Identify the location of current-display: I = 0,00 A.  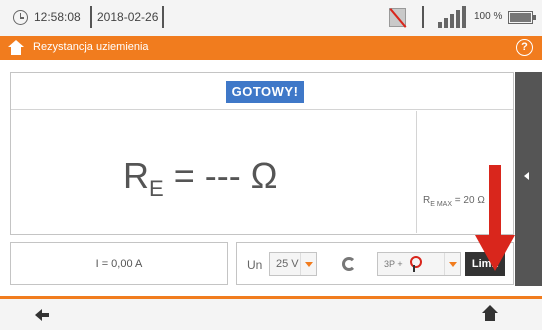
(119, 263).